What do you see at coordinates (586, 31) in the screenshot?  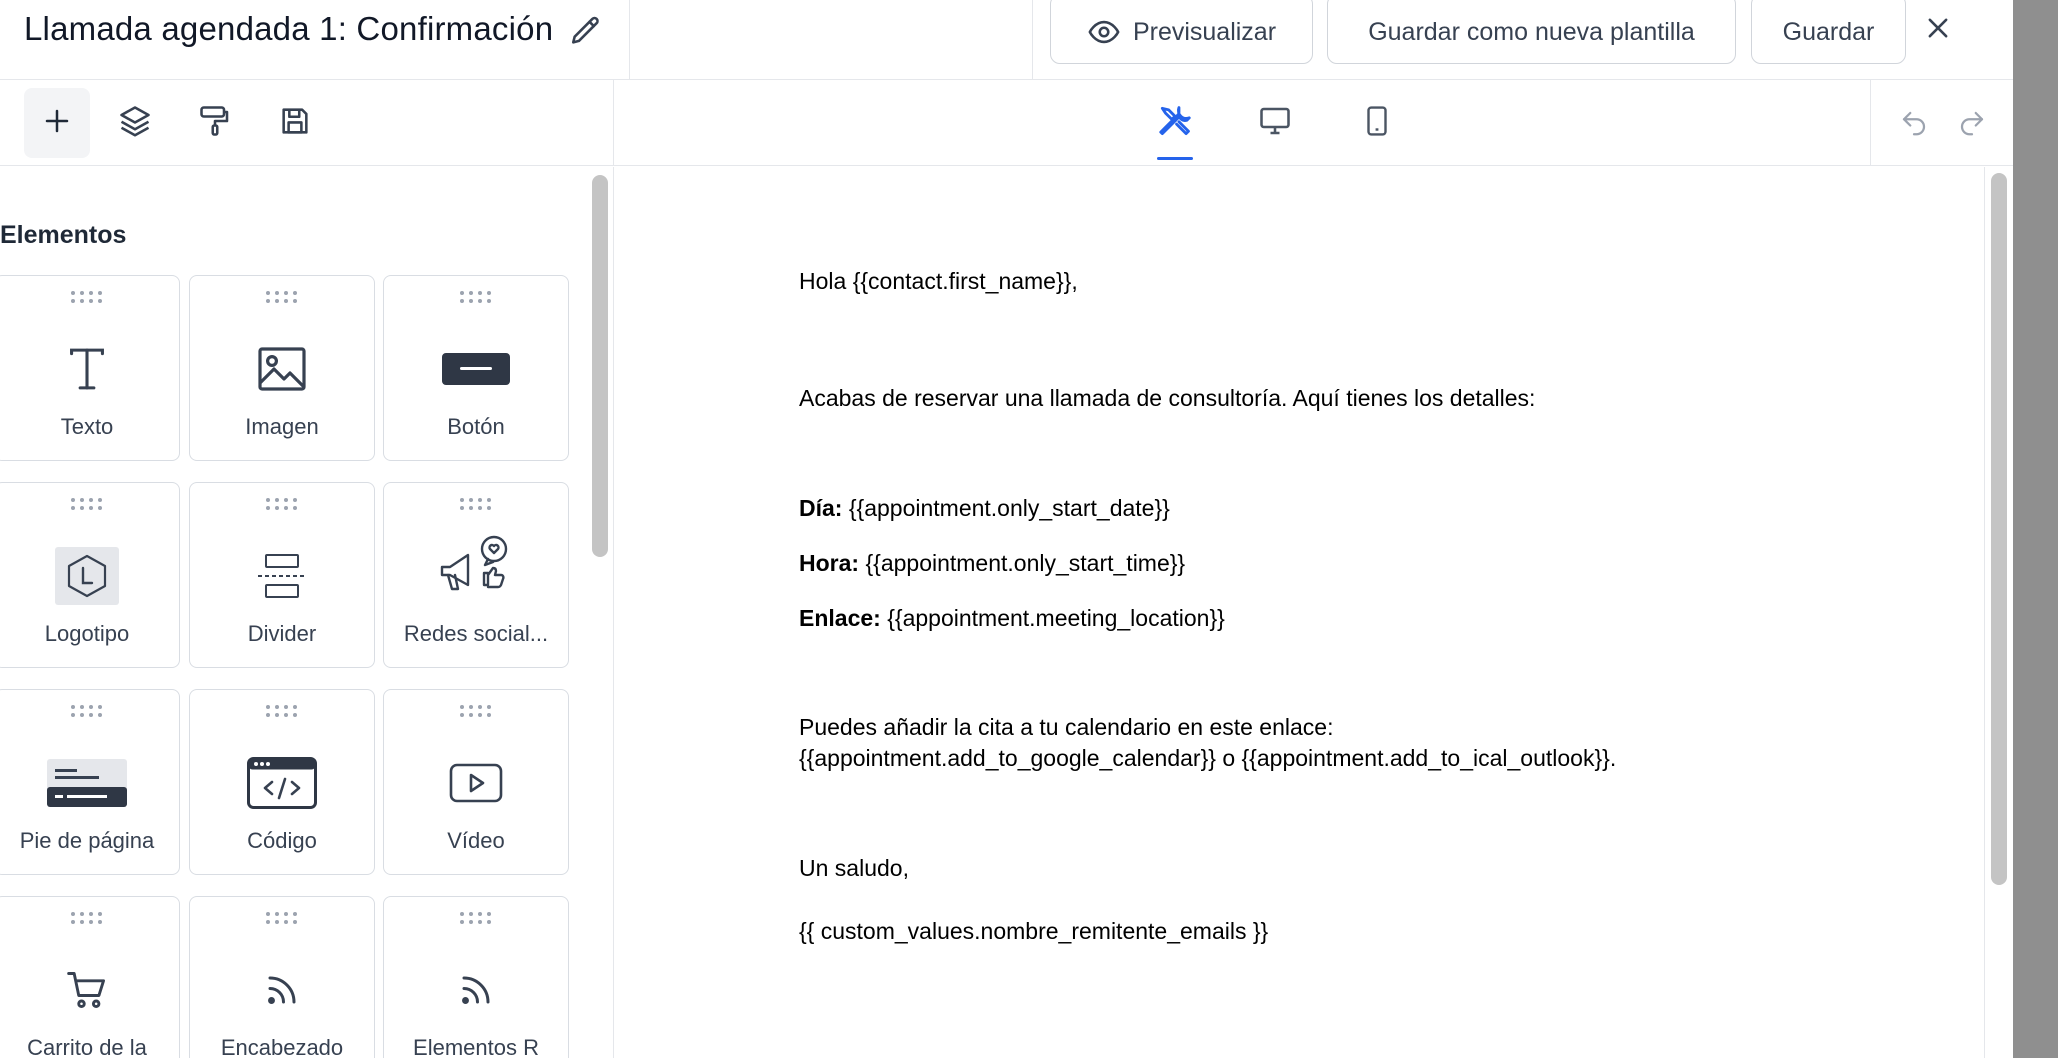 I see `pencil-icon` at bounding box center [586, 31].